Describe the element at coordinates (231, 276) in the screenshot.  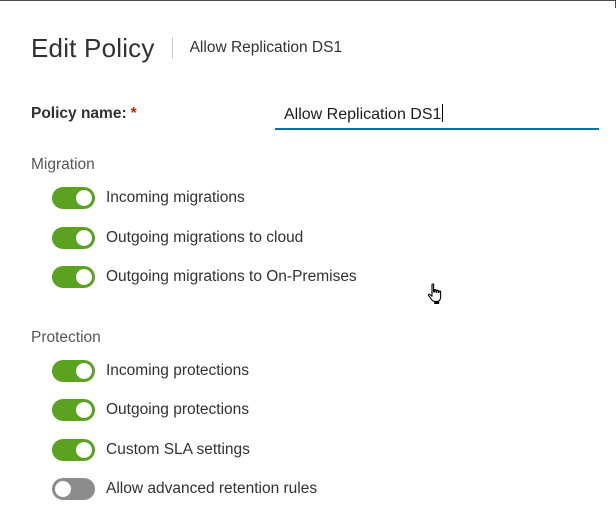
I see `outgoing-migrations-onprem-label: Outgoing migrations to On-Premises` at that location.